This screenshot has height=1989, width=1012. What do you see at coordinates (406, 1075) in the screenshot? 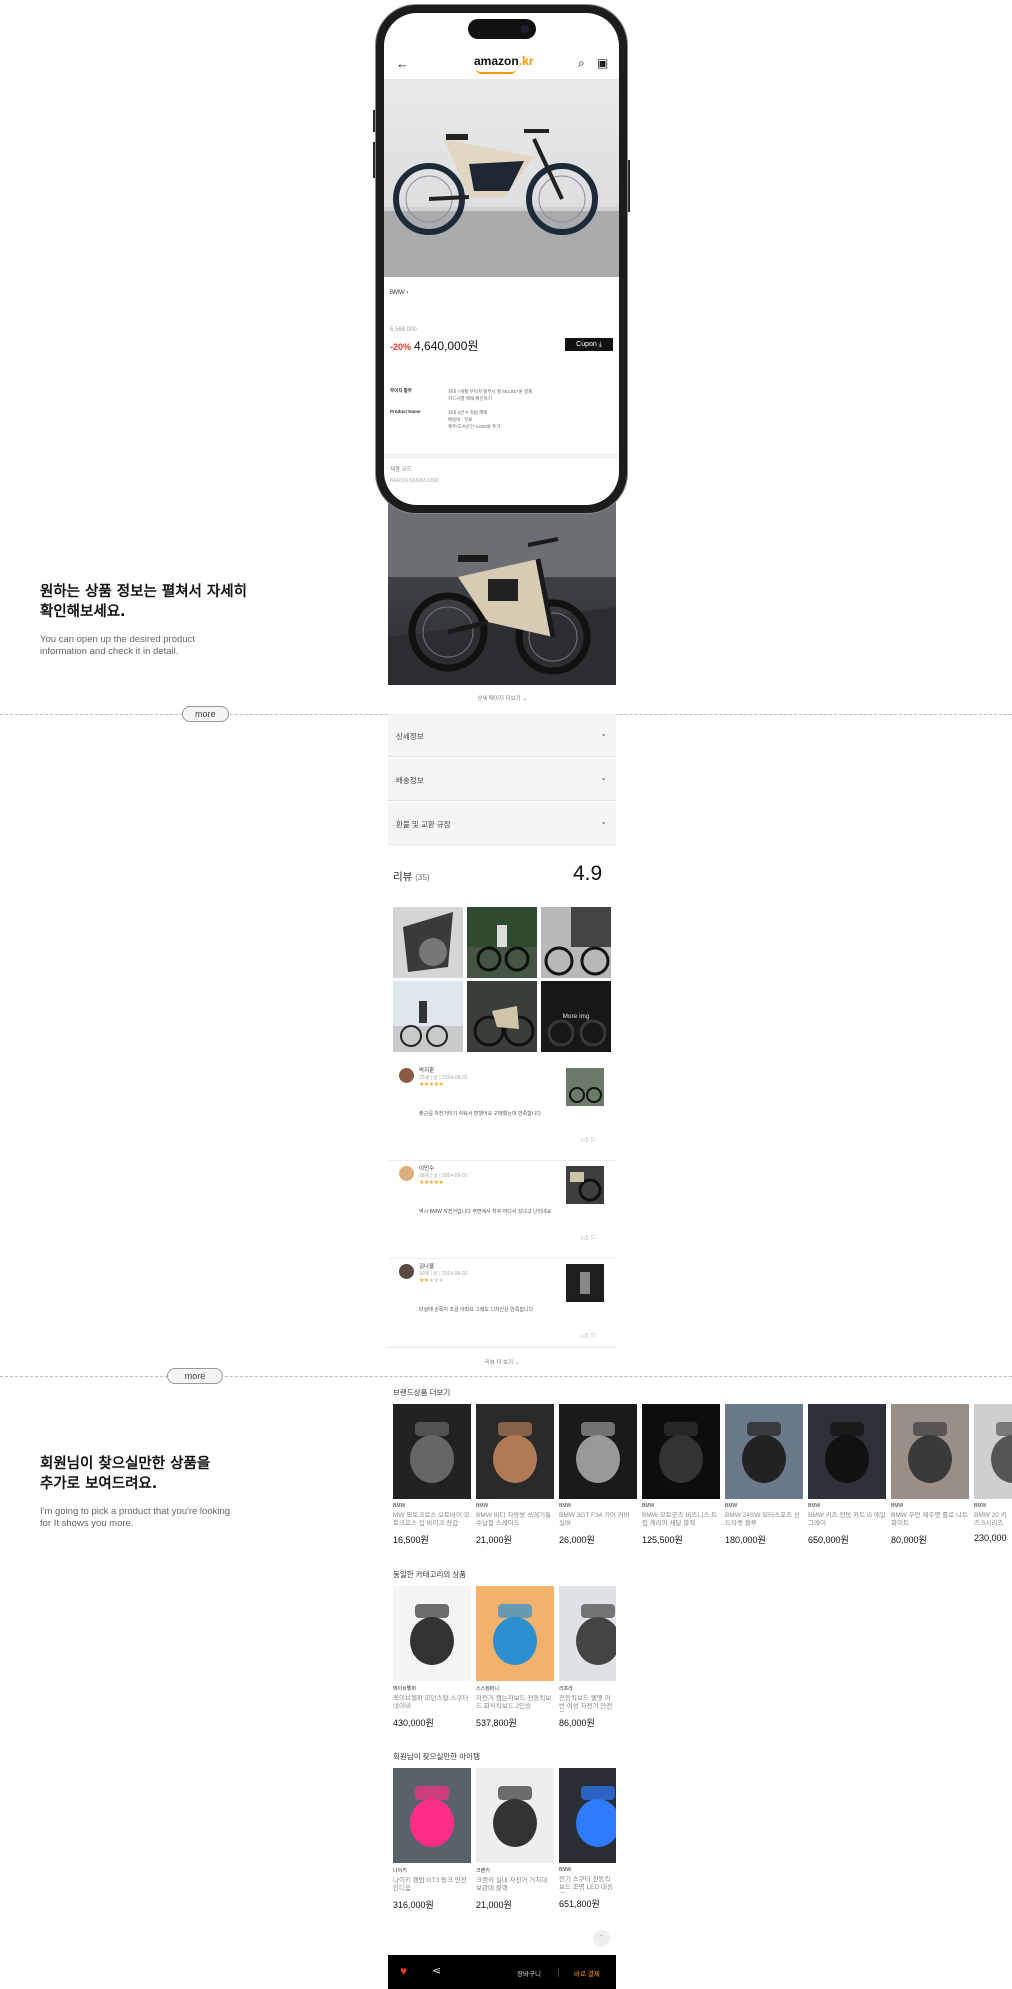
I see `avatar` at bounding box center [406, 1075].